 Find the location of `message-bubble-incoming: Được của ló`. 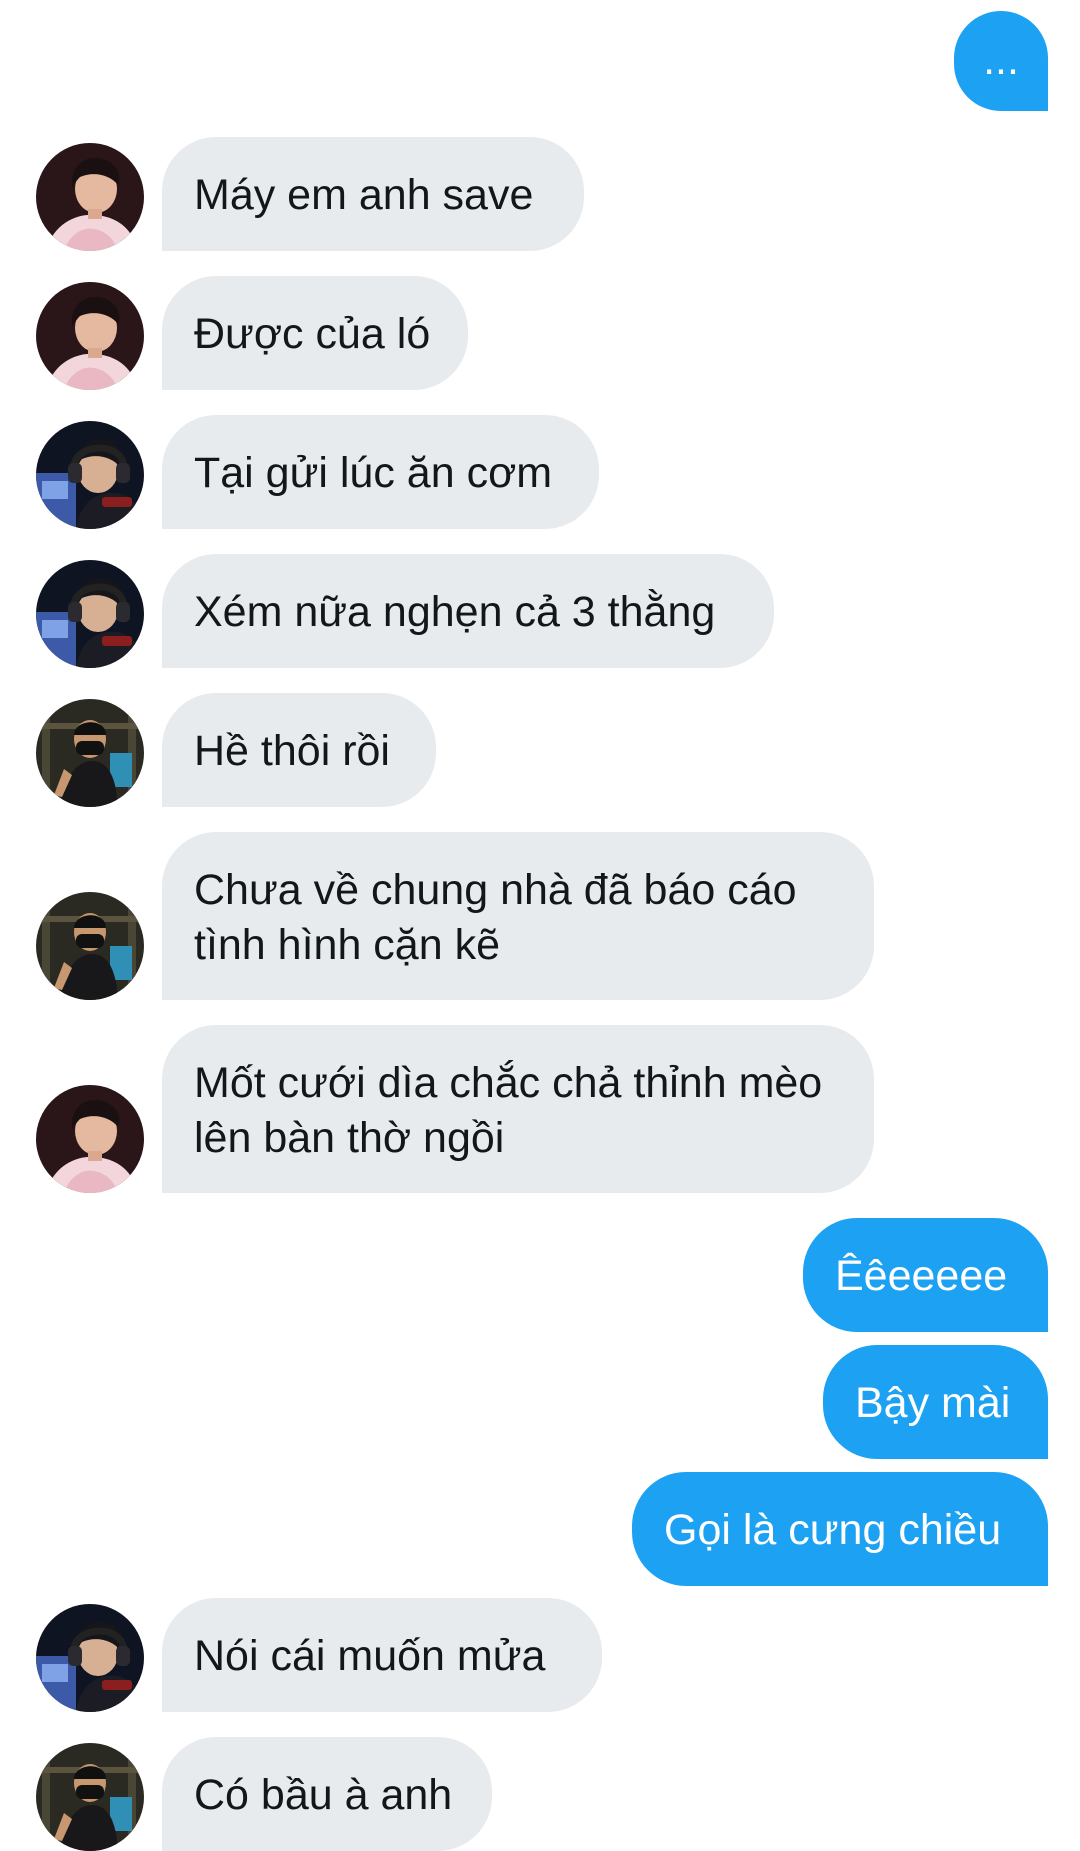

message-bubble-incoming: Được của ló is located at coordinates (315, 333).